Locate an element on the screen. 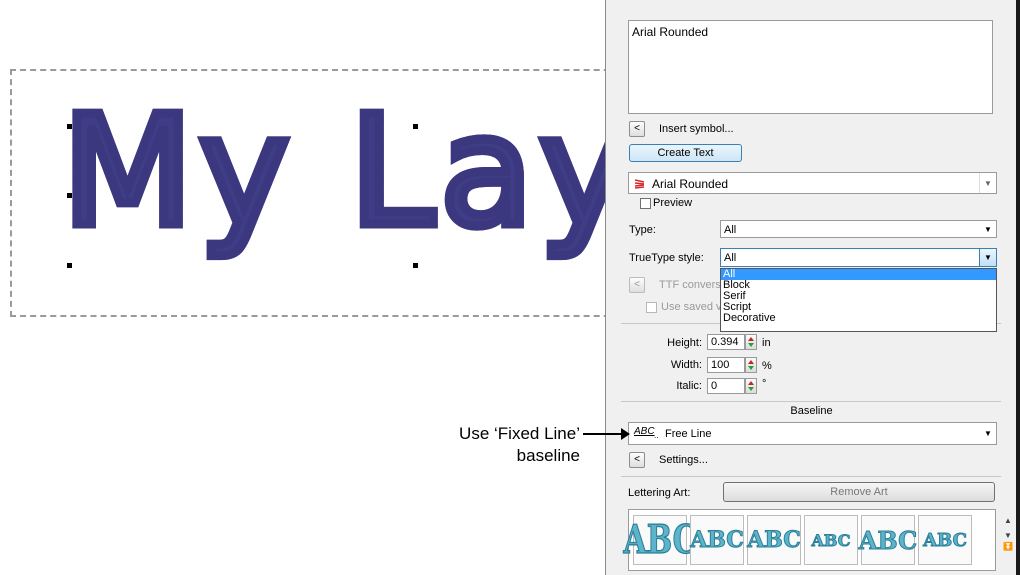 The image size is (1020, 575). panel-right-border is located at coordinates (1018, 287).